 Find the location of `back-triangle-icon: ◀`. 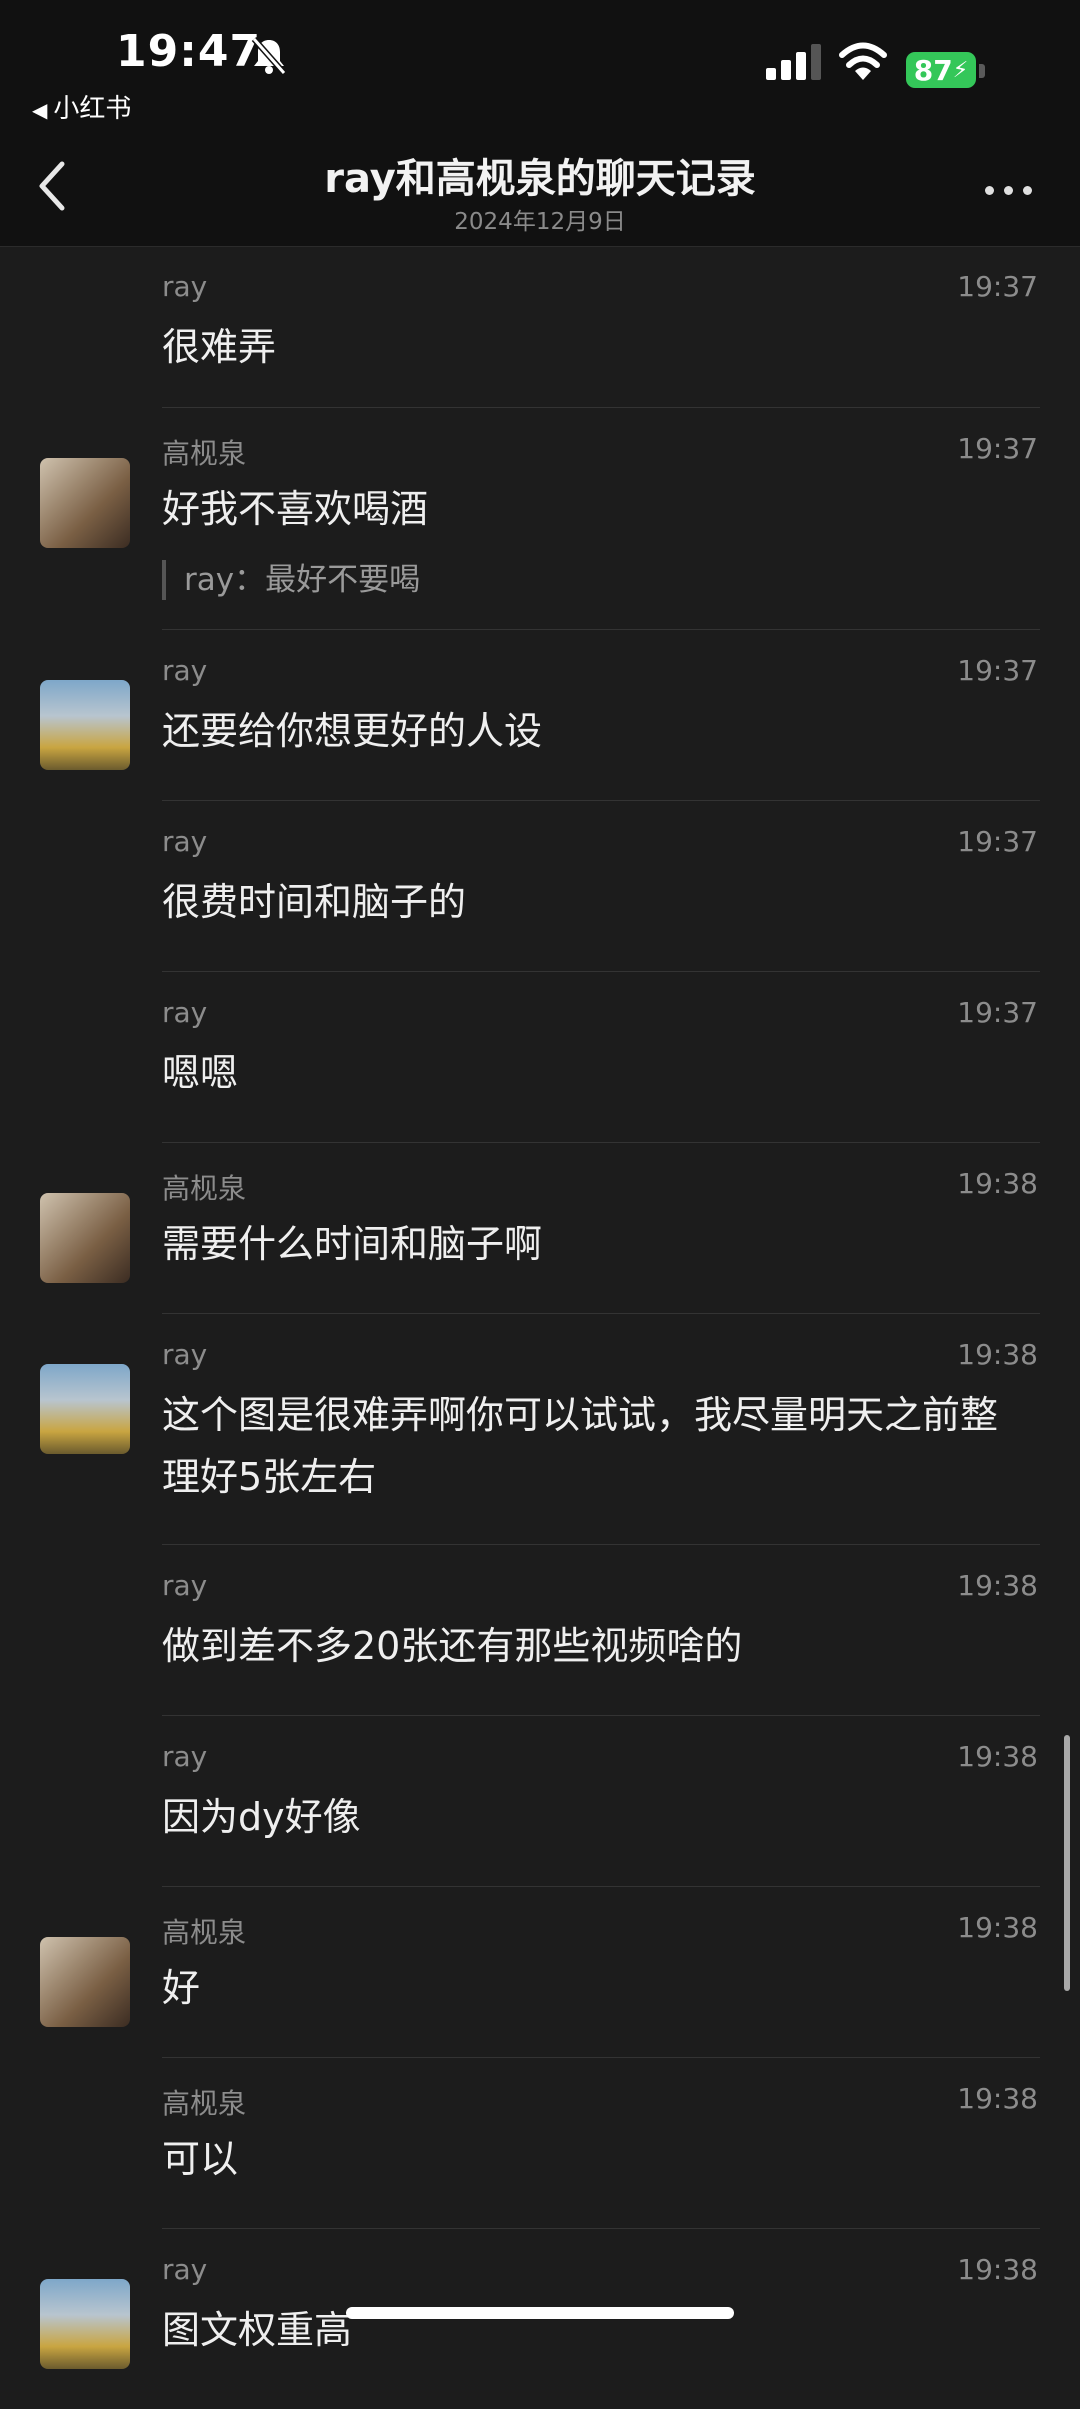

back-triangle-icon: ◀ is located at coordinates (40, 110).